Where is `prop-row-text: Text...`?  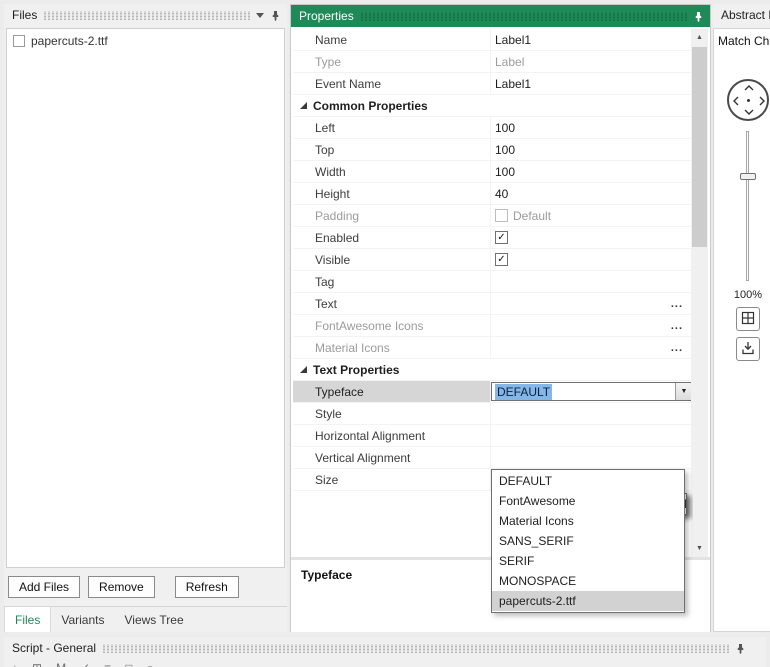
prop-row-text: Text... is located at coordinates (493, 304).